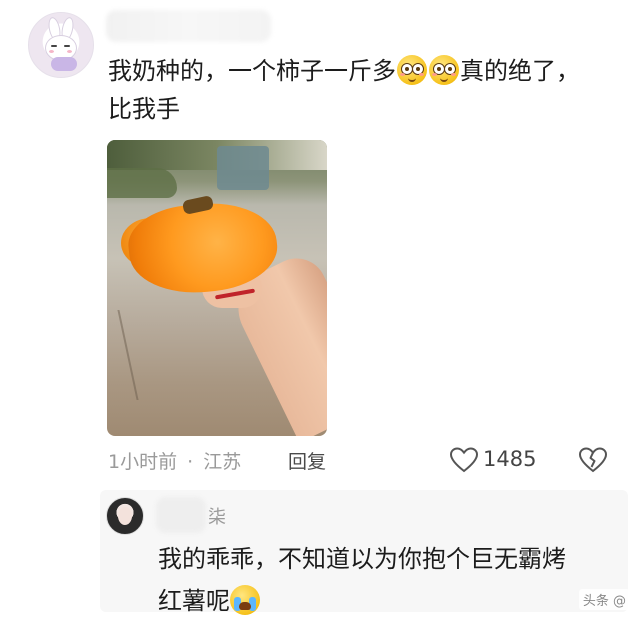 The height and width of the screenshot is (622, 640). I want to click on comment-text: 我奶种的，一个柿子一斤多 真的绝了， 比我手, so click(344, 90).